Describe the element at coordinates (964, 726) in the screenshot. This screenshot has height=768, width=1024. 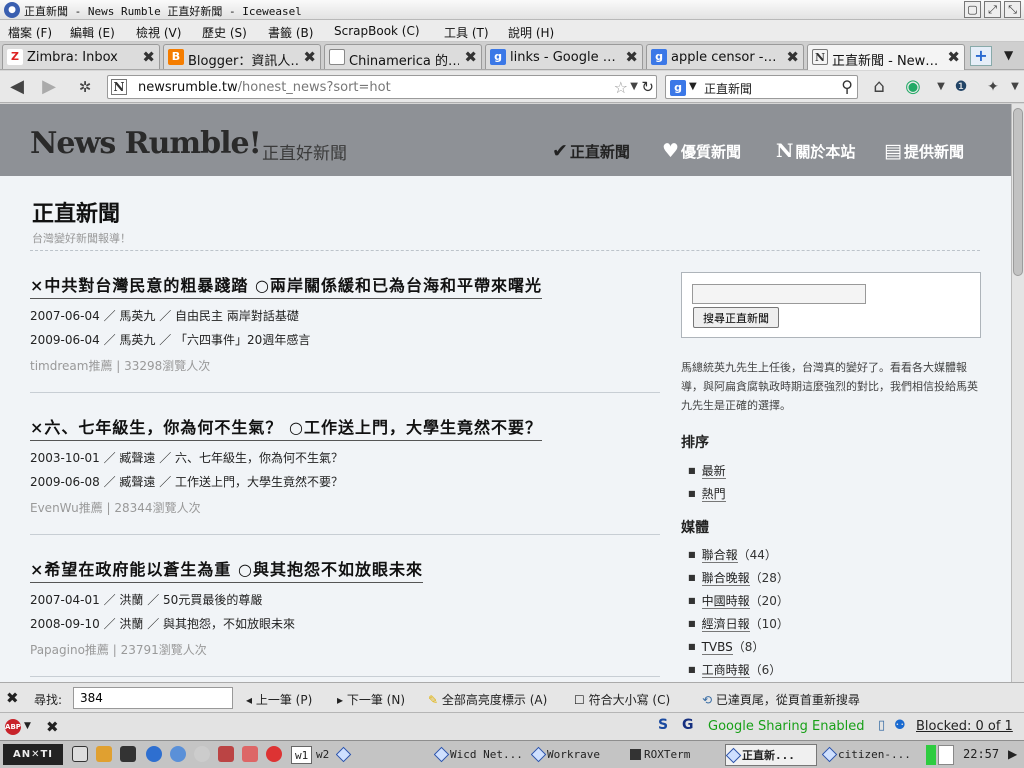
I see `blocked-count: Blocked: 0 of 1` at that location.